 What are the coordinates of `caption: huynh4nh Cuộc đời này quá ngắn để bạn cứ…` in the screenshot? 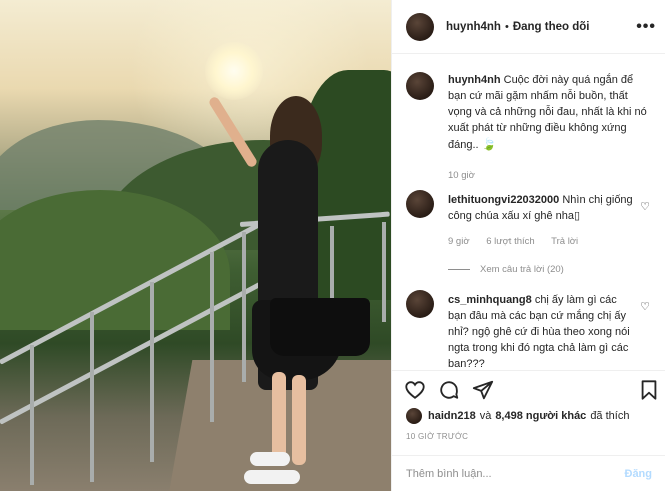 It's located at (532, 131).